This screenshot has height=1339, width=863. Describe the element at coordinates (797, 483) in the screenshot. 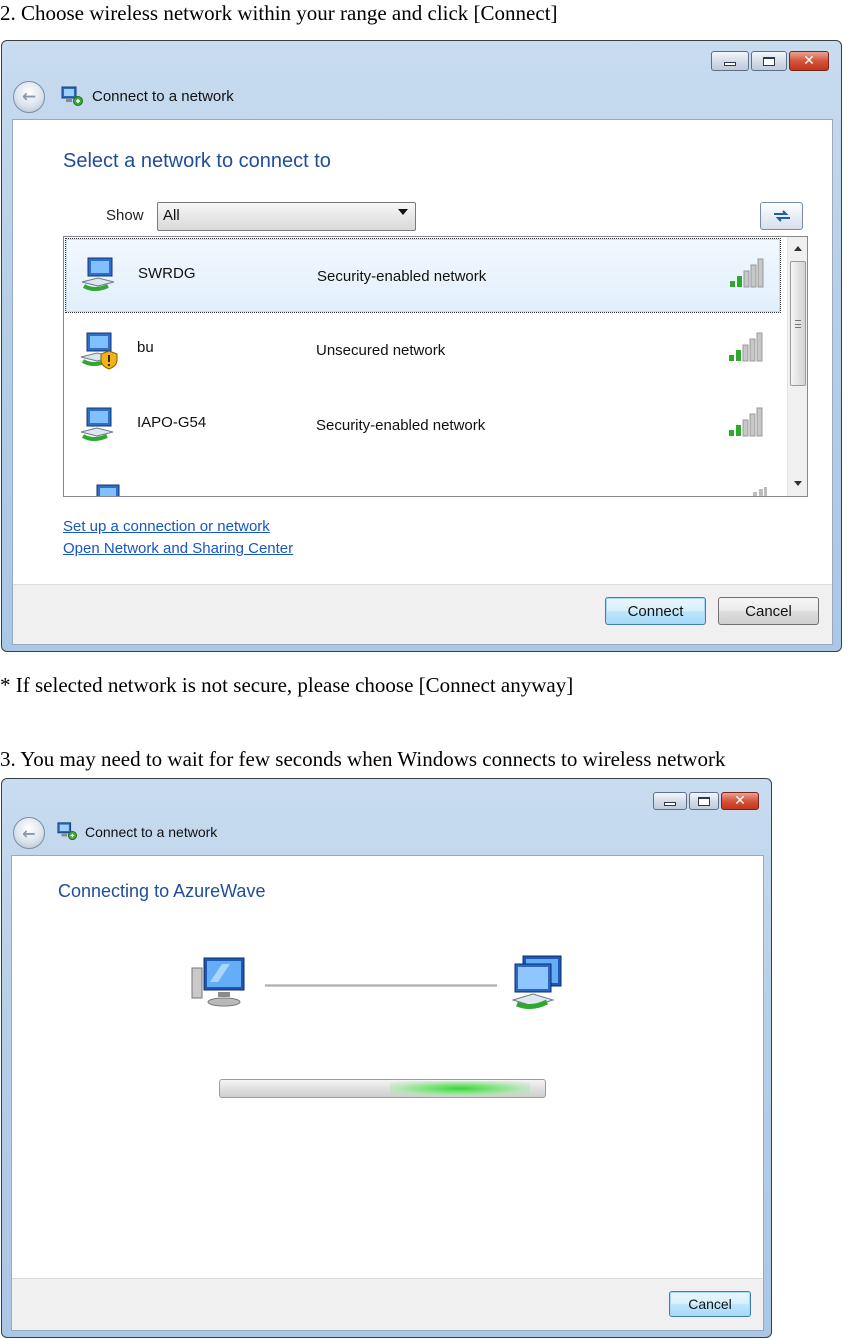

I see `scroll-down-arrow-icon` at that location.